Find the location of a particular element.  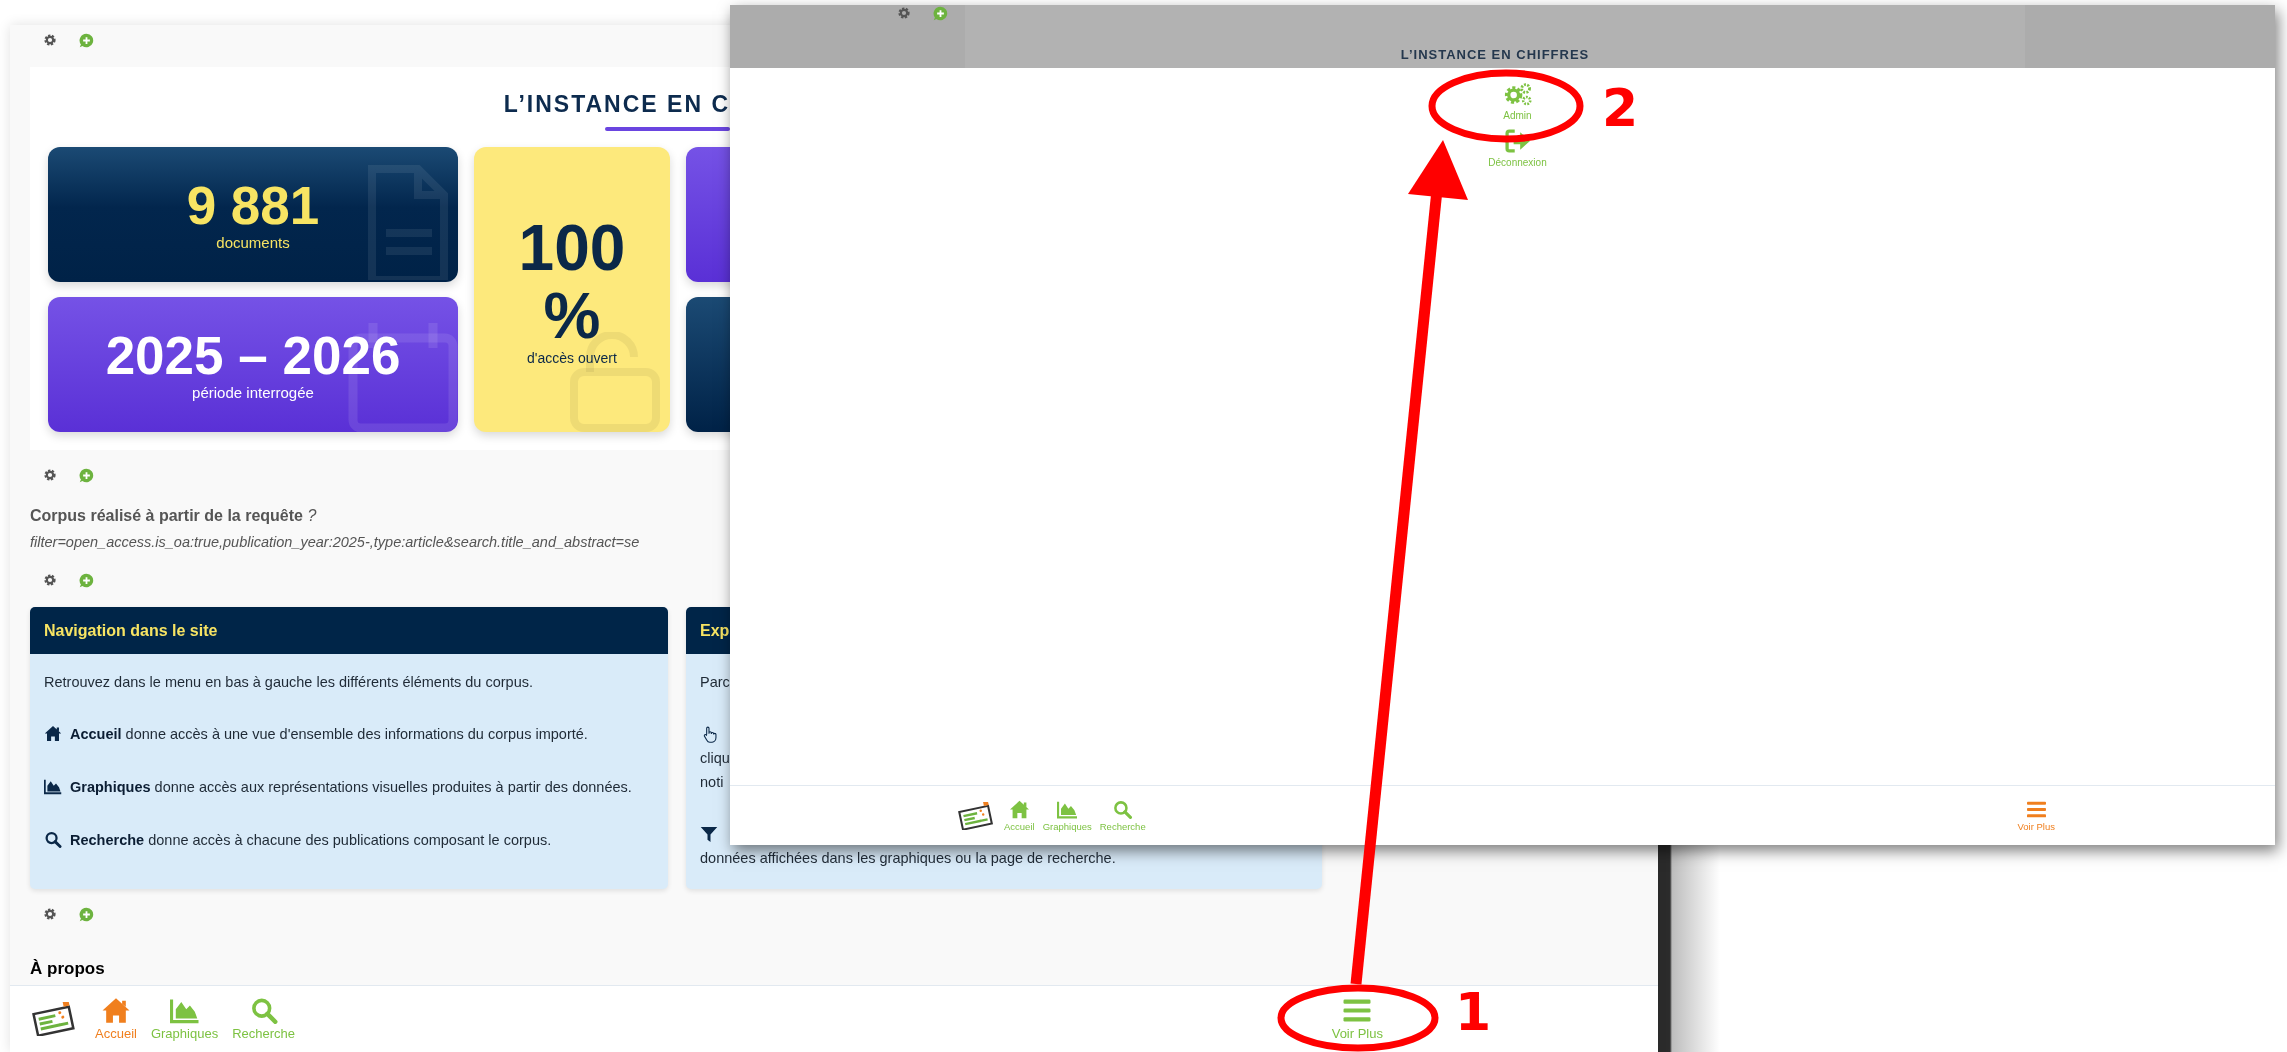

annotation-number: 2 is located at coordinates (1620, 108).